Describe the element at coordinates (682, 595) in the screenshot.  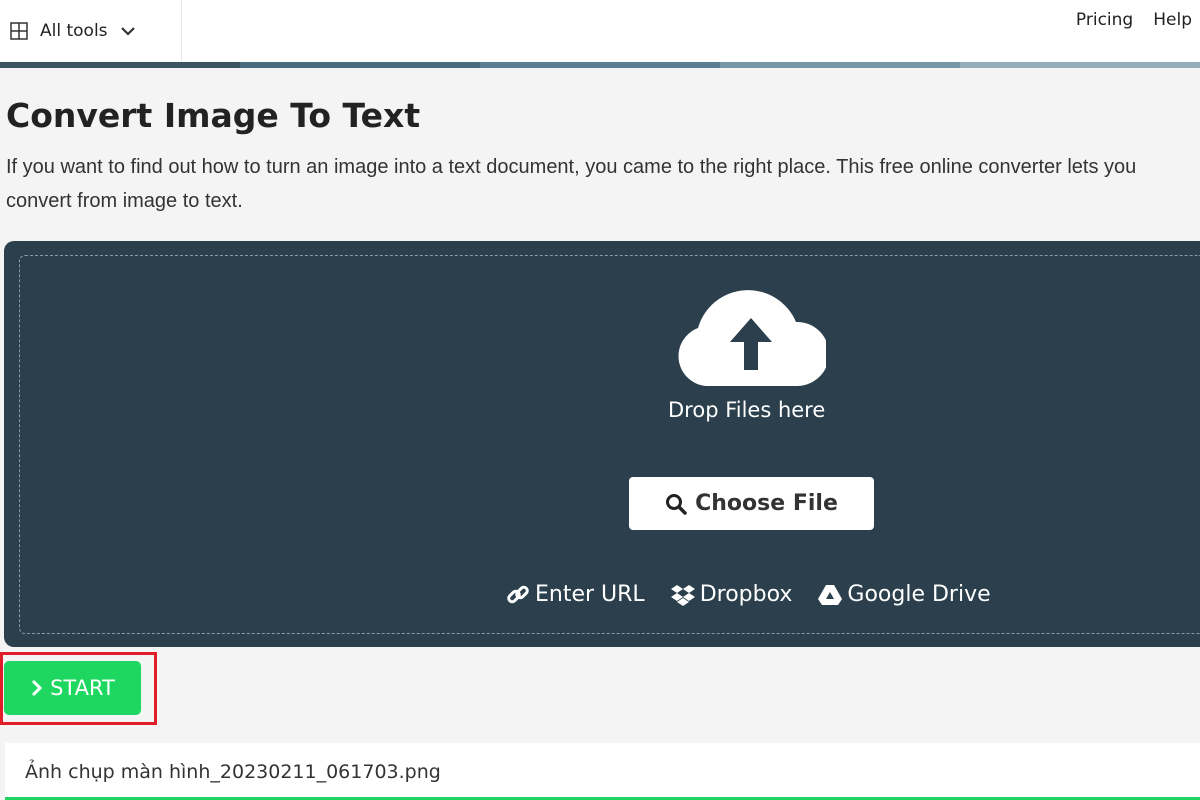
I see `dropbox-icon` at that location.